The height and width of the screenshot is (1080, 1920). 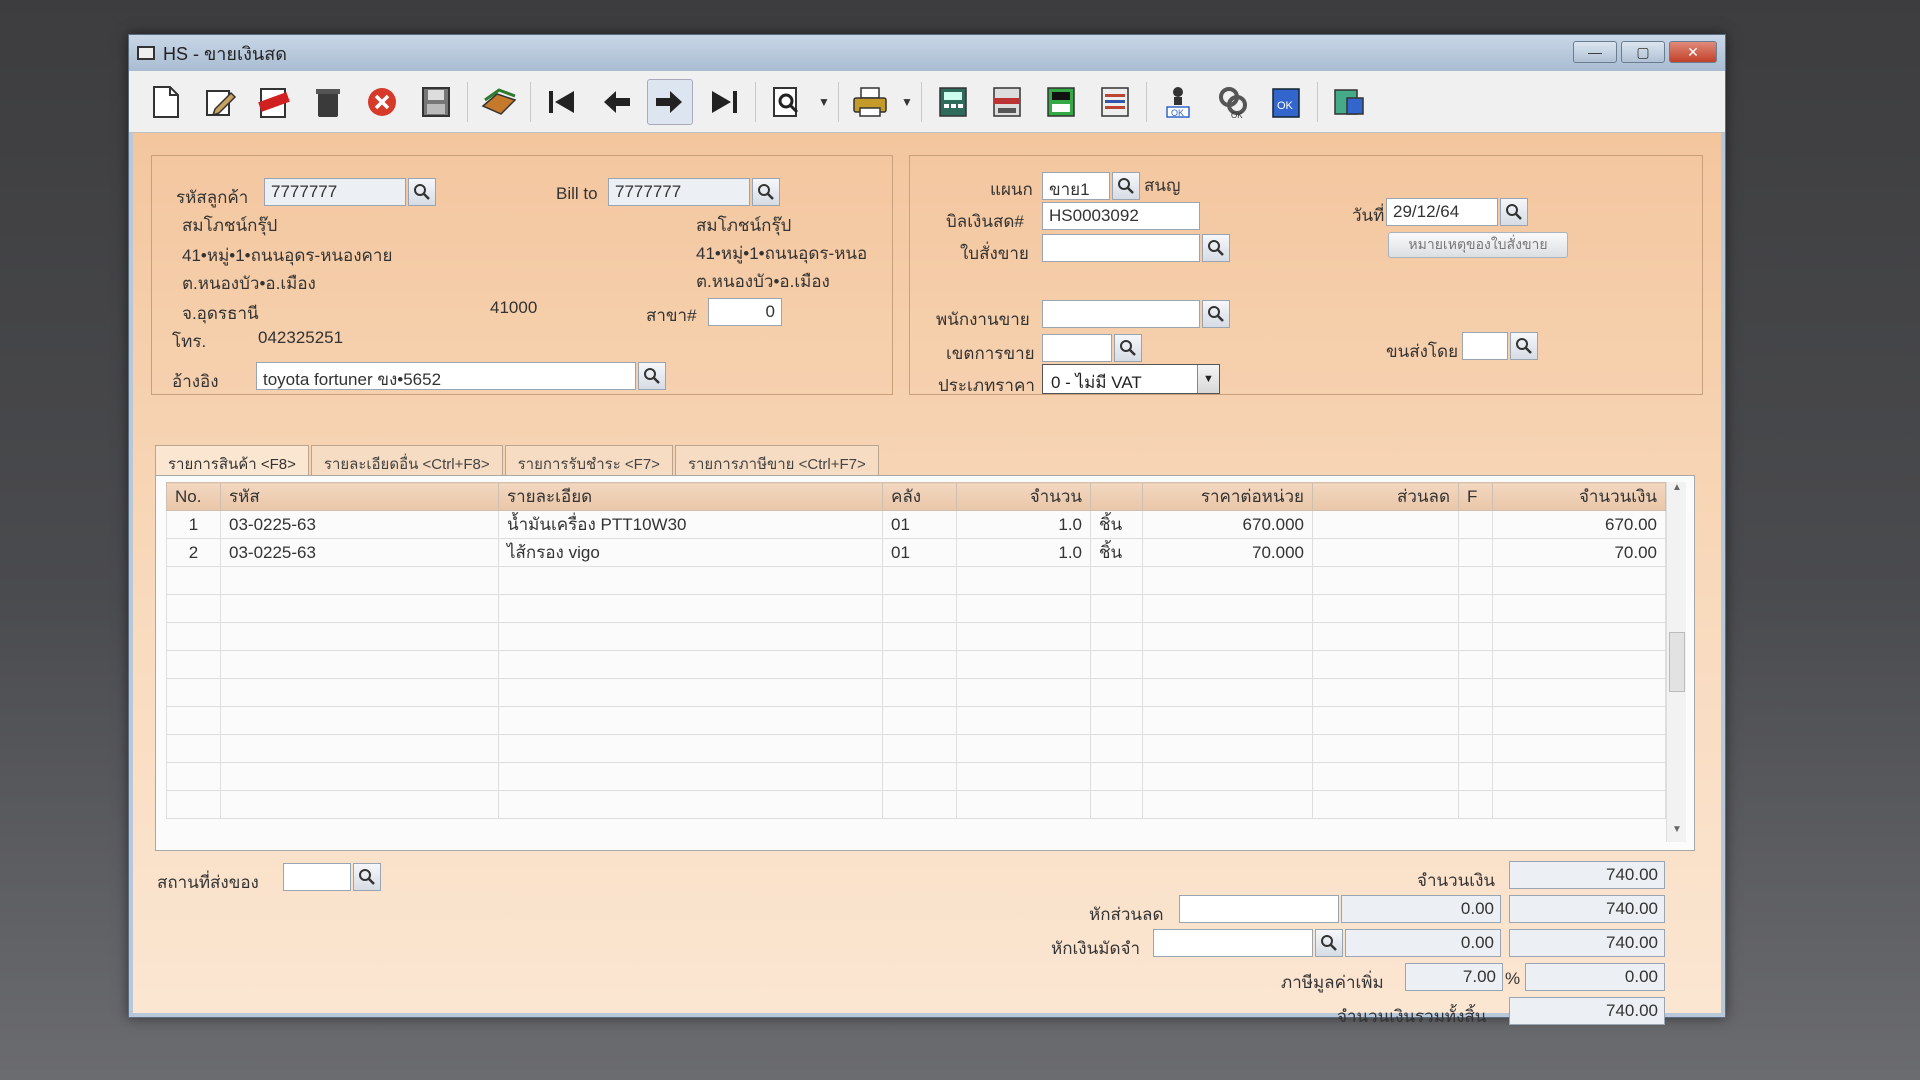 I want to click on col-description: รายละเอียด, so click(x=690, y=496).